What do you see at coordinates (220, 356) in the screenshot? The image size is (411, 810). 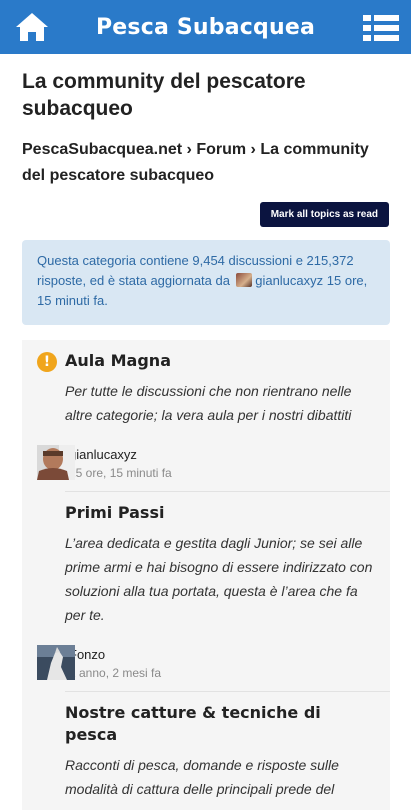 I see `category-title: Aula Magna` at bounding box center [220, 356].